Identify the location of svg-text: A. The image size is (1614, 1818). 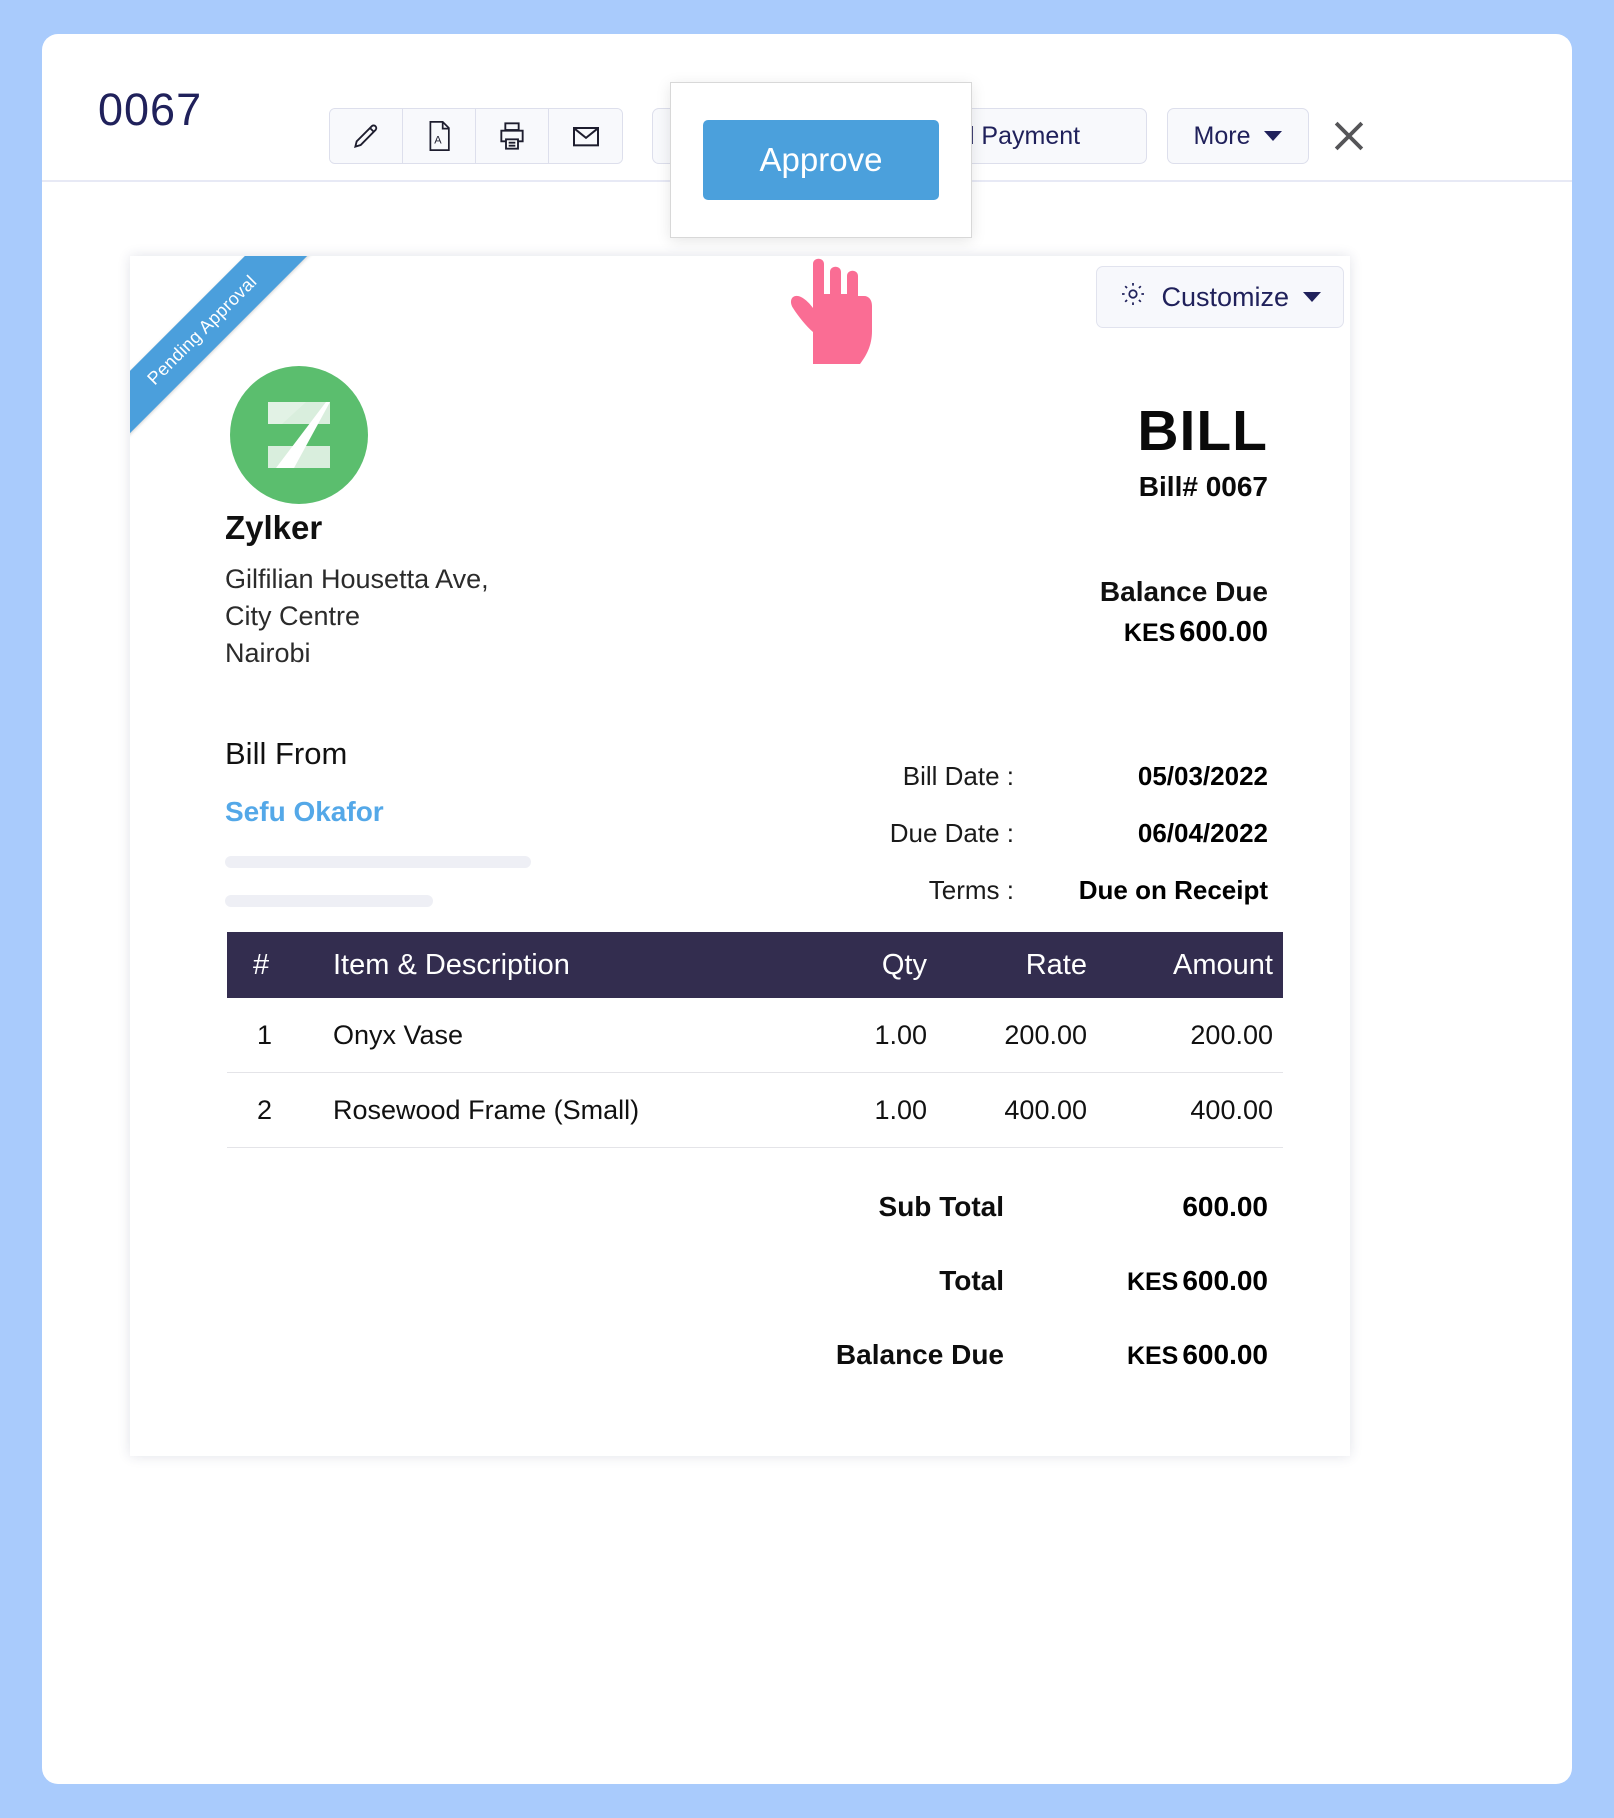
(438, 140).